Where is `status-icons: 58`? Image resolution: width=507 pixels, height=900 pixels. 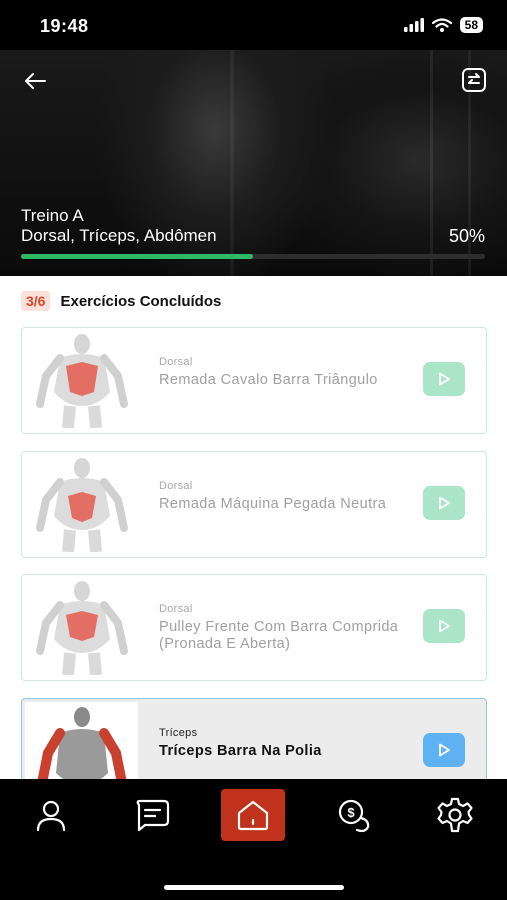 status-icons: 58 is located at coordinates (443, 25).